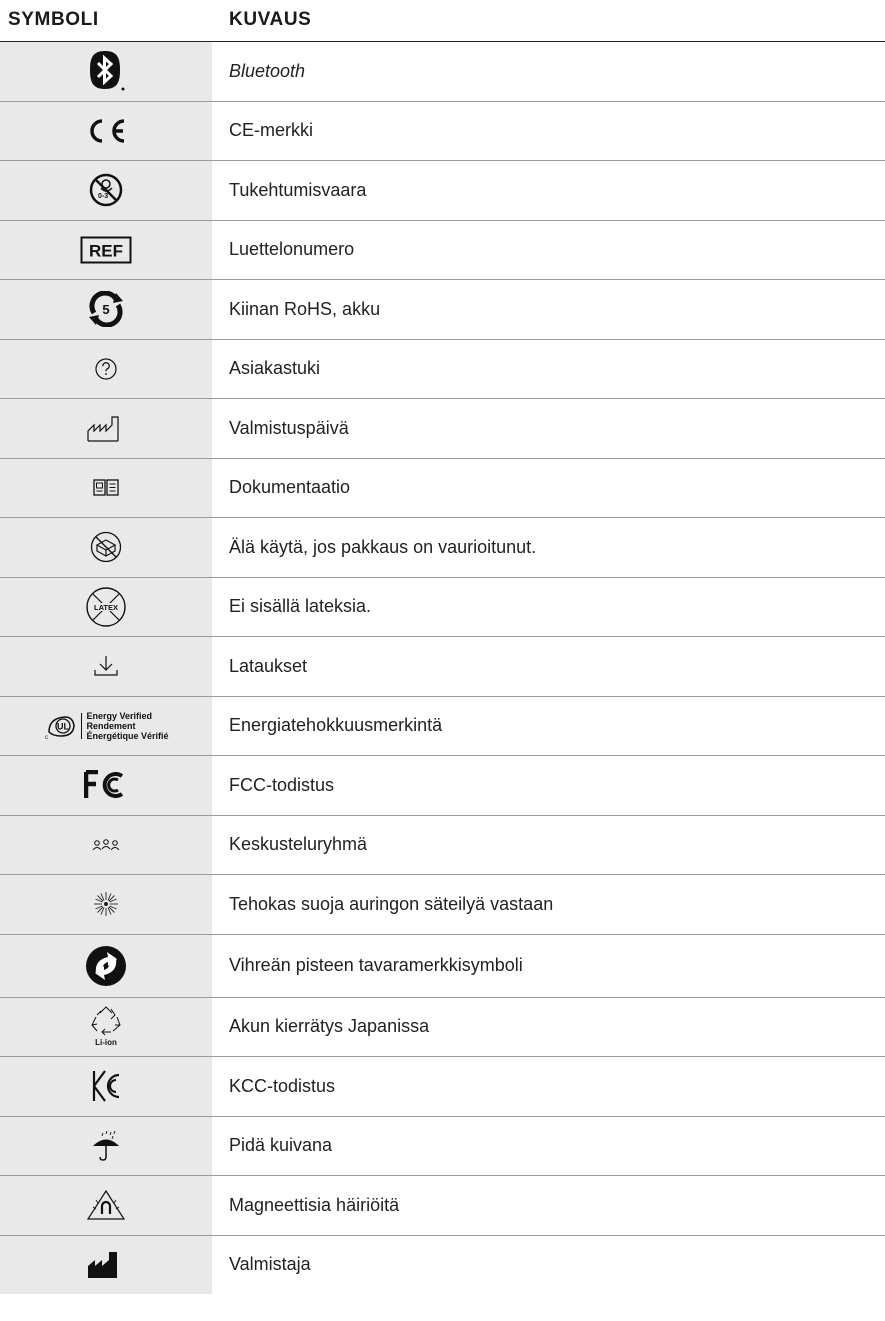 The height and width of the screenshot is (1321, 885). I want to click on download-icon, so click(106, 666).